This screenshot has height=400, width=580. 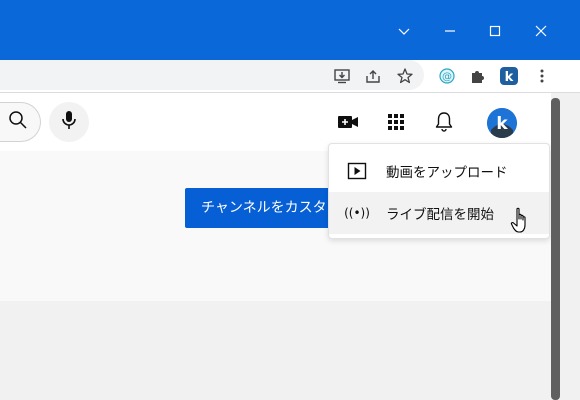 What do you see at coordinates (444, 122) in the screenshot?
I see `notifications-bell-icon` at bounding box center [444, 122].